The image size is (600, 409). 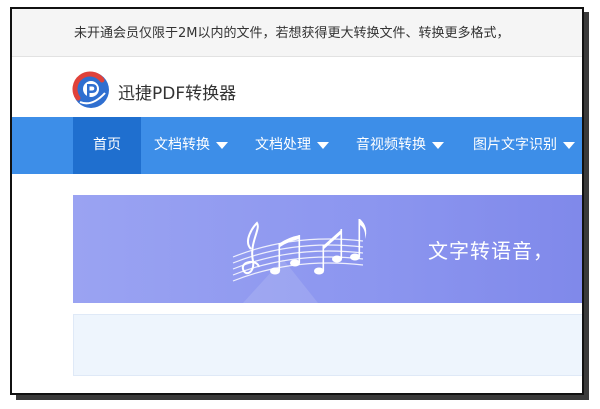 I want to click on nav-item-document-convert: 文档转换, so click(x=191, y=145).